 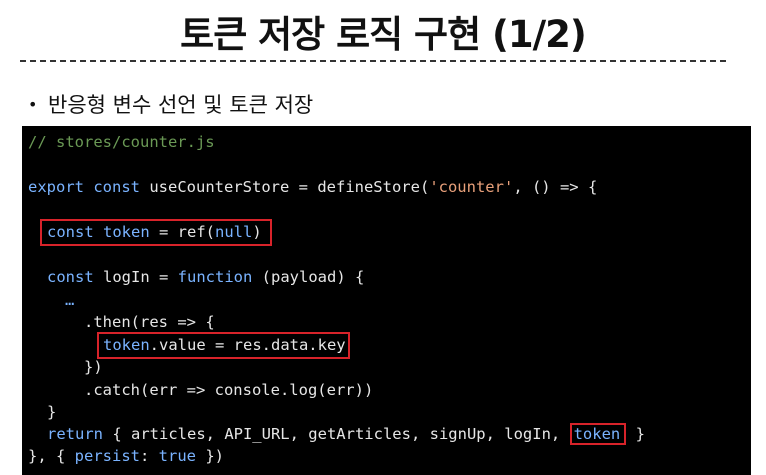 What do you see at coordinates (75, 434) in the screenshot?
I see `keyword-return: return` at bounding box center [75, 434].